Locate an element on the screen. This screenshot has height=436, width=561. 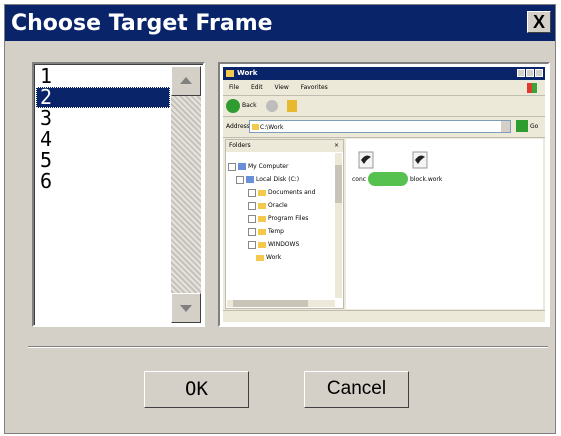
file-label: conc is located at coordinates (359, 179).